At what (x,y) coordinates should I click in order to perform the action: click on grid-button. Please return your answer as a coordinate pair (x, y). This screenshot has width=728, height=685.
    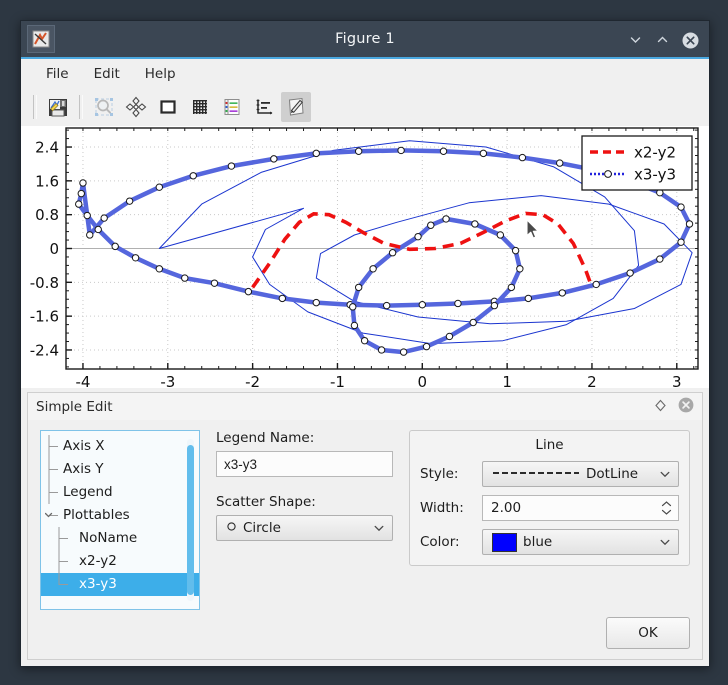
    Looking at the image, I should click on (200, 107).